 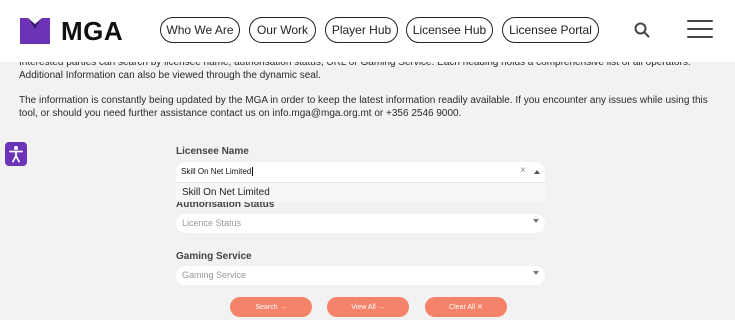 I want to click on chevron-up-icon, so click(x=537, y=172).